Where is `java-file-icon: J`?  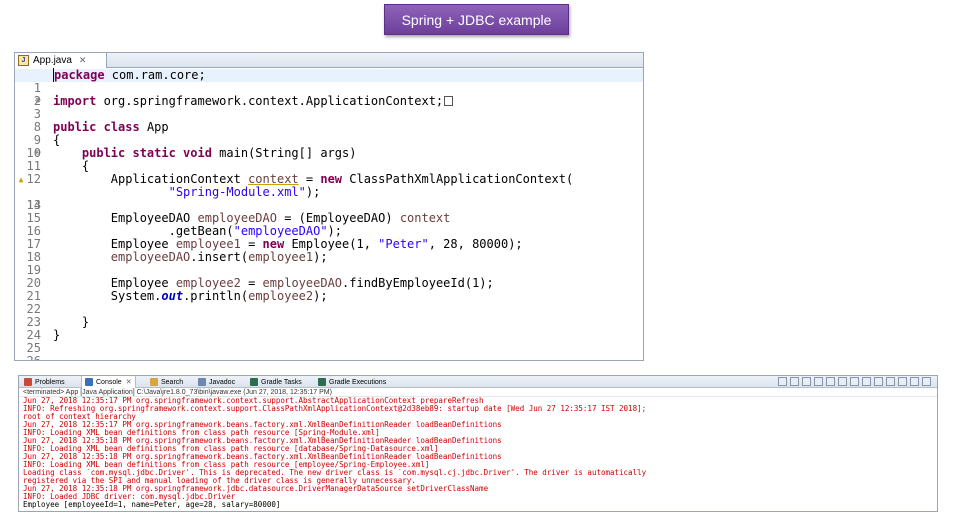
java-file-icon: J is located at coordinates (23, 60).